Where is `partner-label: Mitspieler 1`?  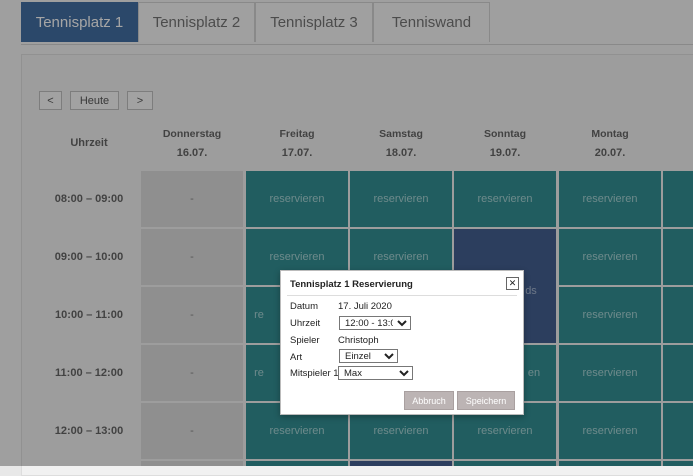 partner-label: Mitspieler 1 is located at coordinates (314, 373).